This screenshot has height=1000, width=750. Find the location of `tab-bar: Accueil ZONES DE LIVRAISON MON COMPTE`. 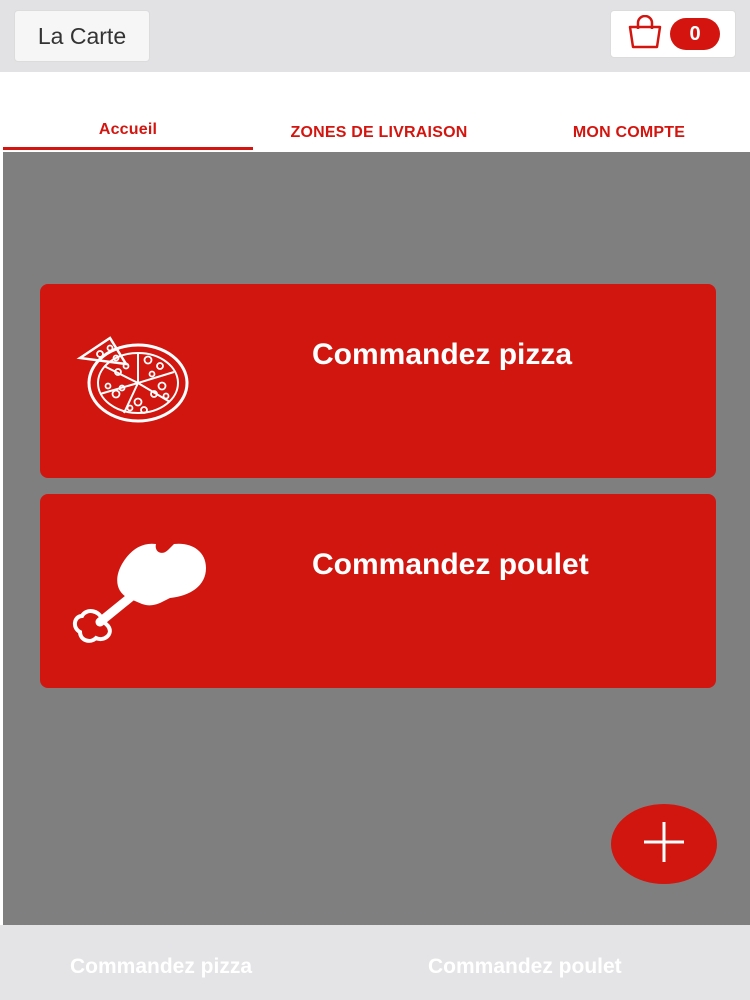

tab-bar: Accueil ZONES DE LIVRAISON MON COMPTE is located at coordinates (358, 112).